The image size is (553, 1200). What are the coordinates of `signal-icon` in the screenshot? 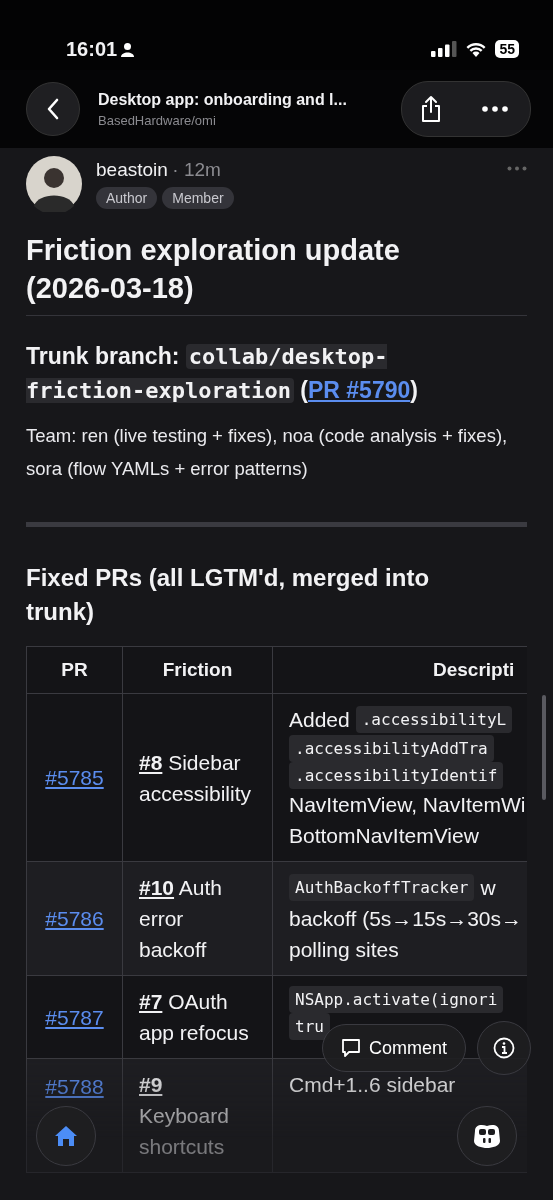 It's located at (444, 49).